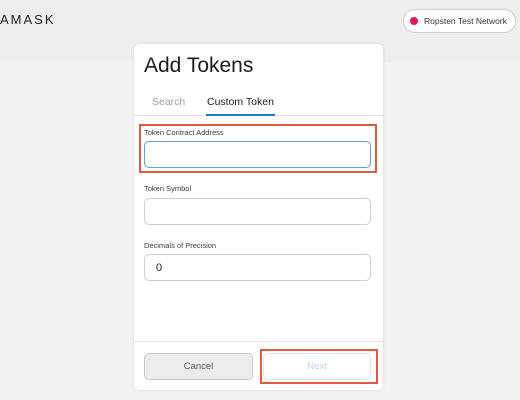 The width and height of the screenshot is (520, 400). What do you see at coordinates (168, 104) in the screenshot?
I see `tab-search: Search` at bounding box center [168, 104].